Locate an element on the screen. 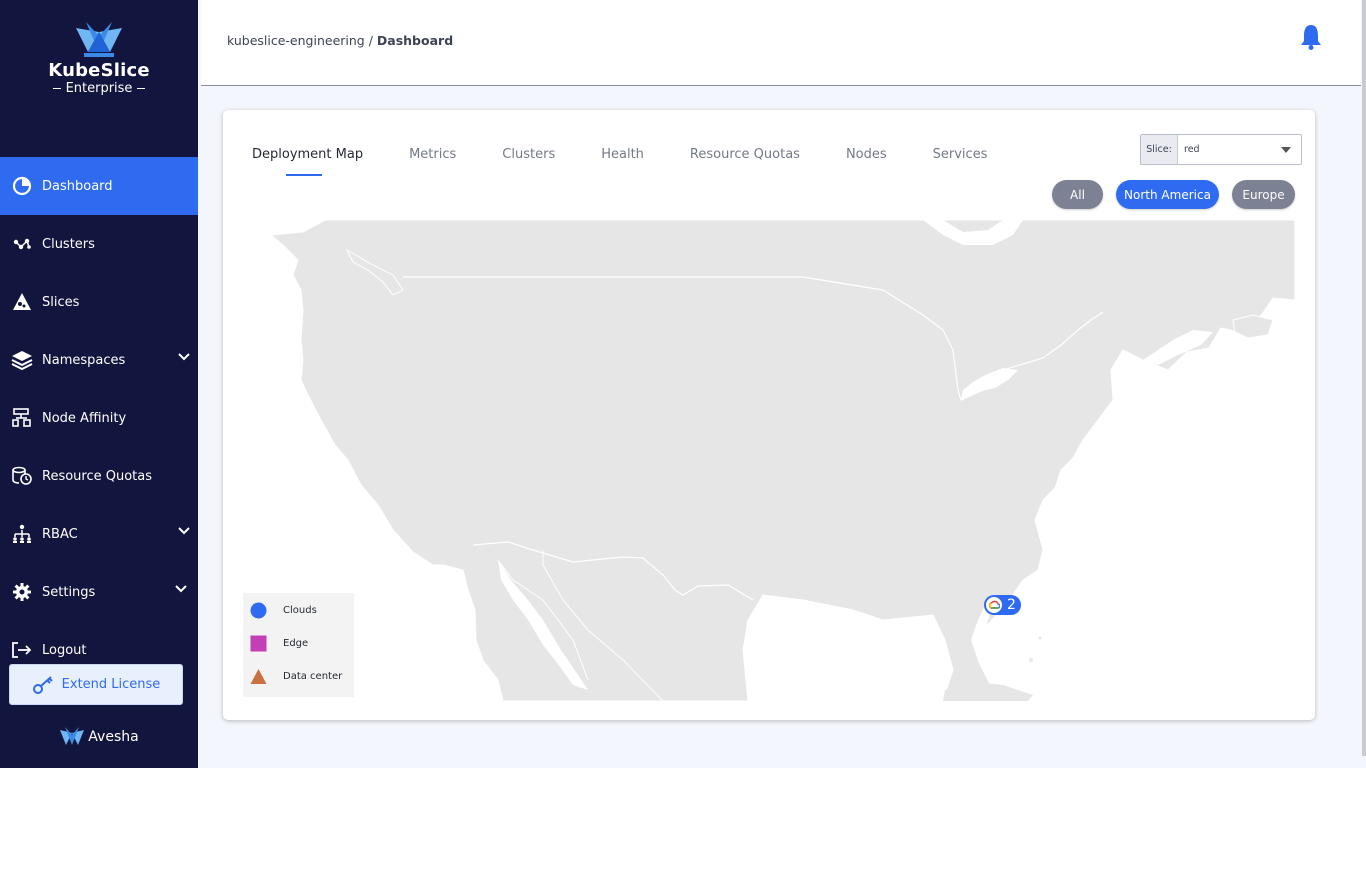  legend-item-edge: Edge is located at coordinates (279, 643).